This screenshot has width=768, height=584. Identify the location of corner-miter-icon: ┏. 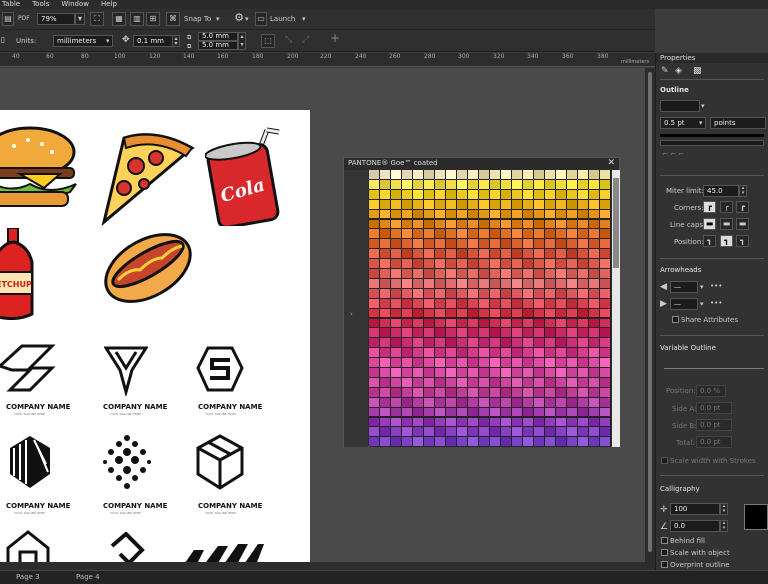
(709, 207).